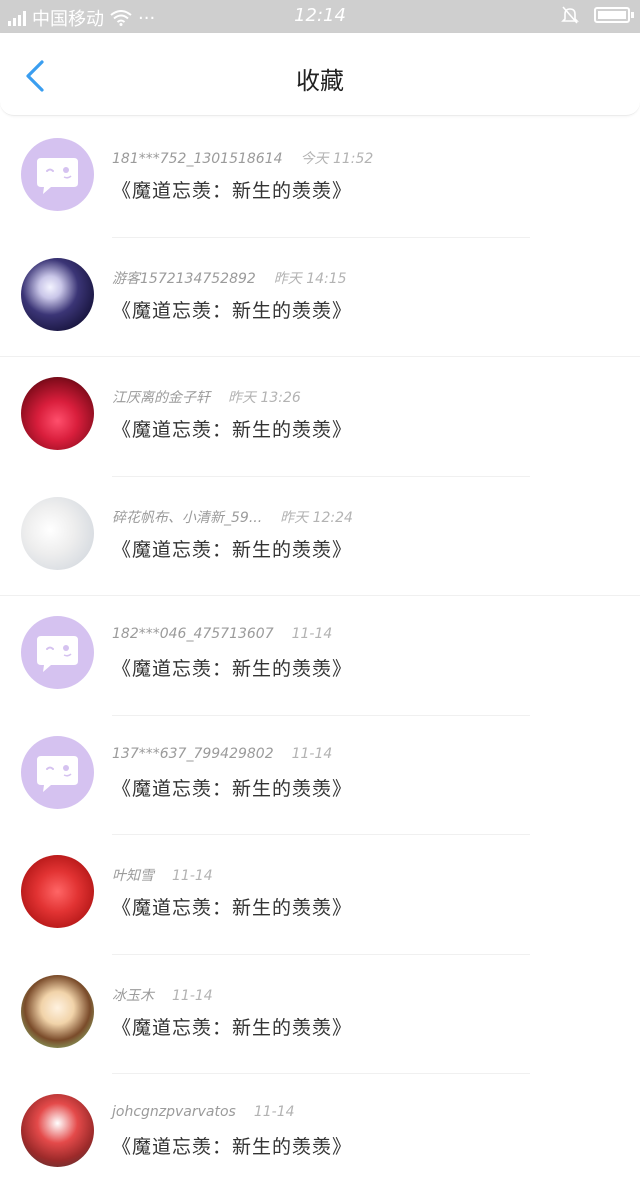 This screenshot has width=640, height=1194. Describe the element at coordinates (133, 995) in the screenshot. I see `username: 冰玉木` at that location.